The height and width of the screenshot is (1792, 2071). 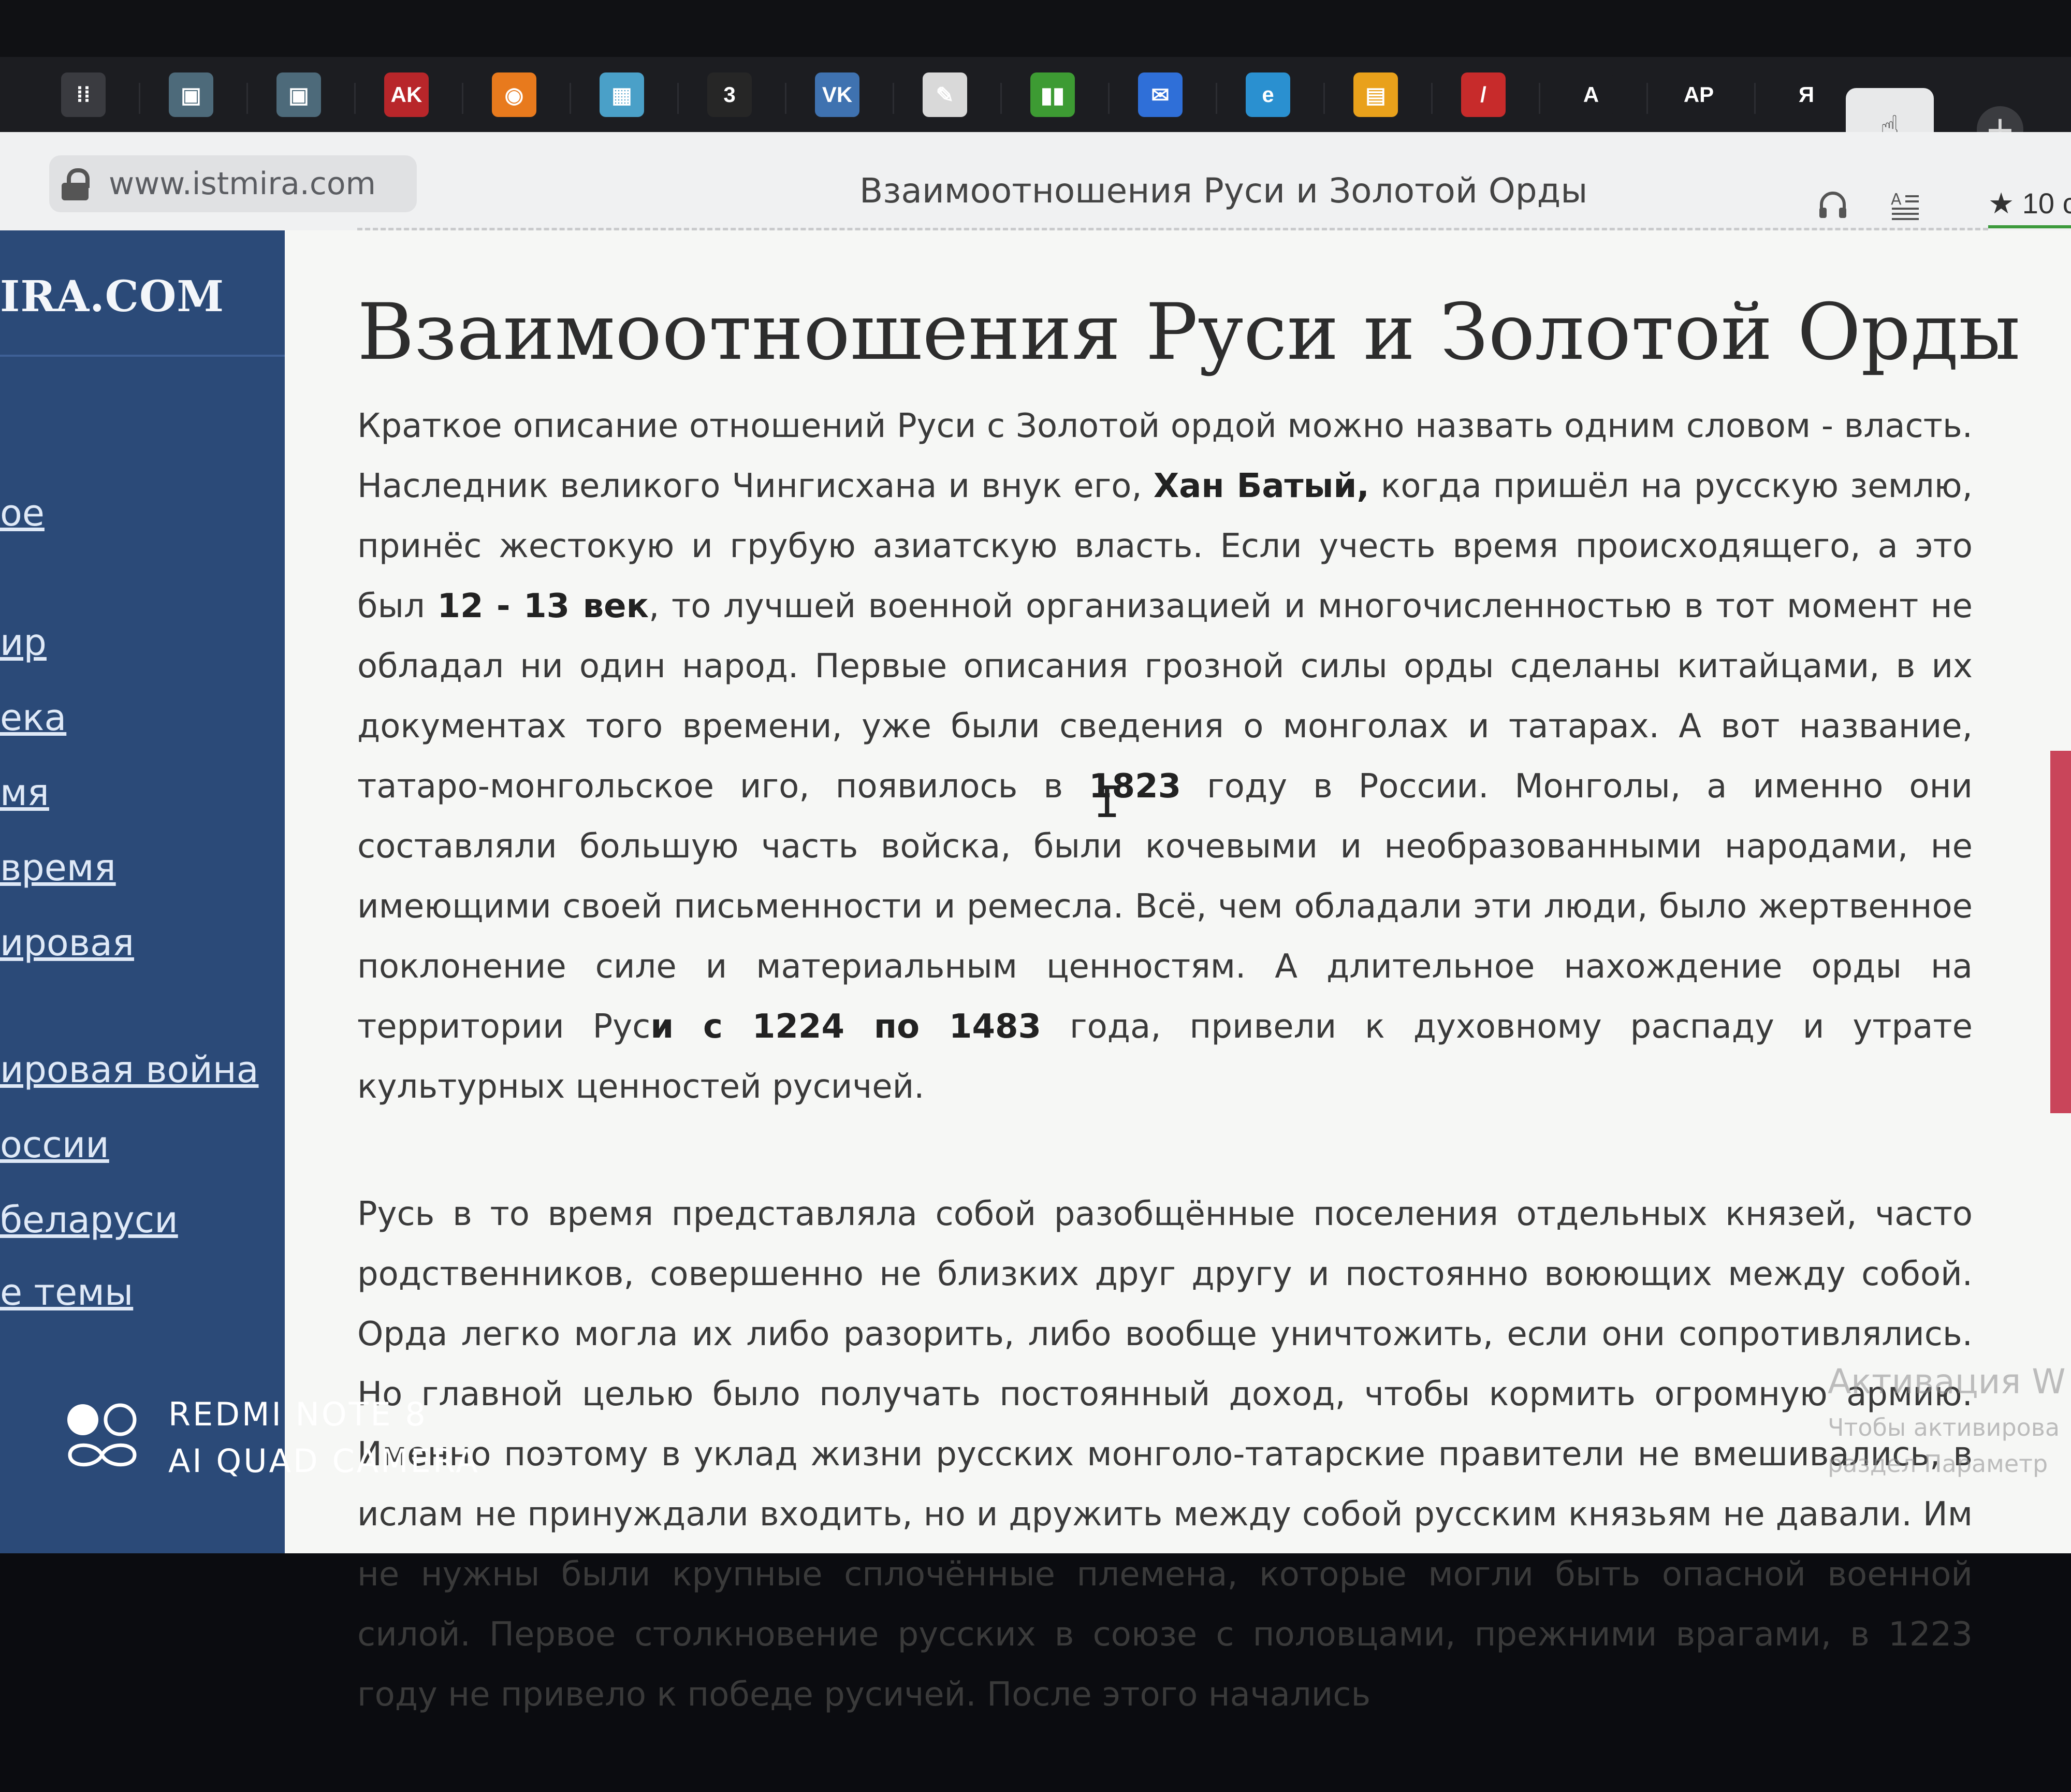 I want to click on sidebar-link: время, so click(x=58, y=868).